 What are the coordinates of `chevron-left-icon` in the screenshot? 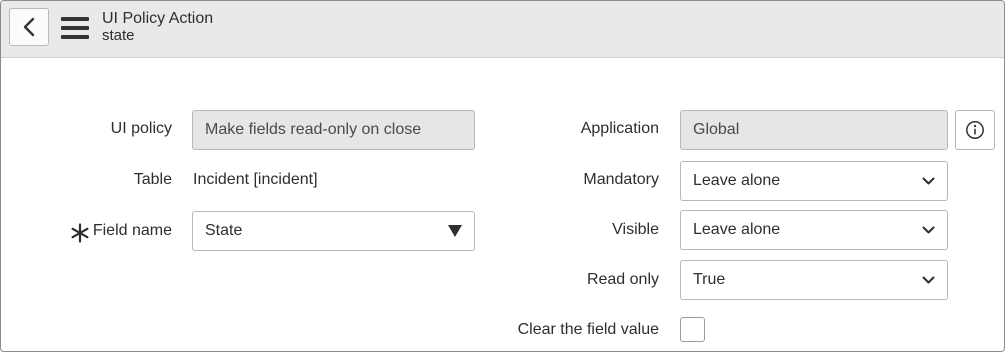 It's located at (29, 27).